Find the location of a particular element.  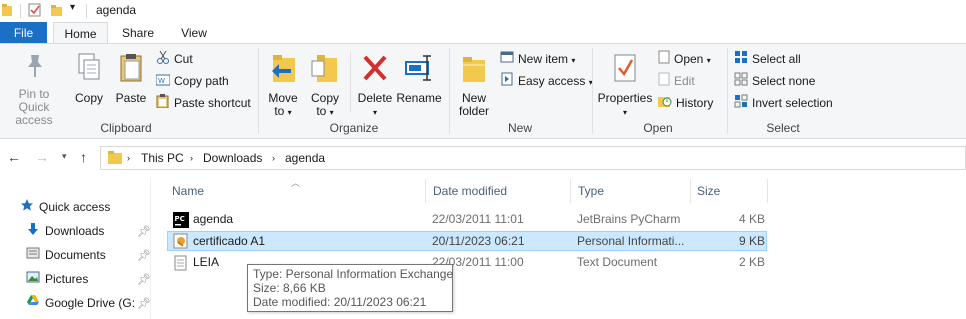

open-icon is located at coordinates (664, 59).